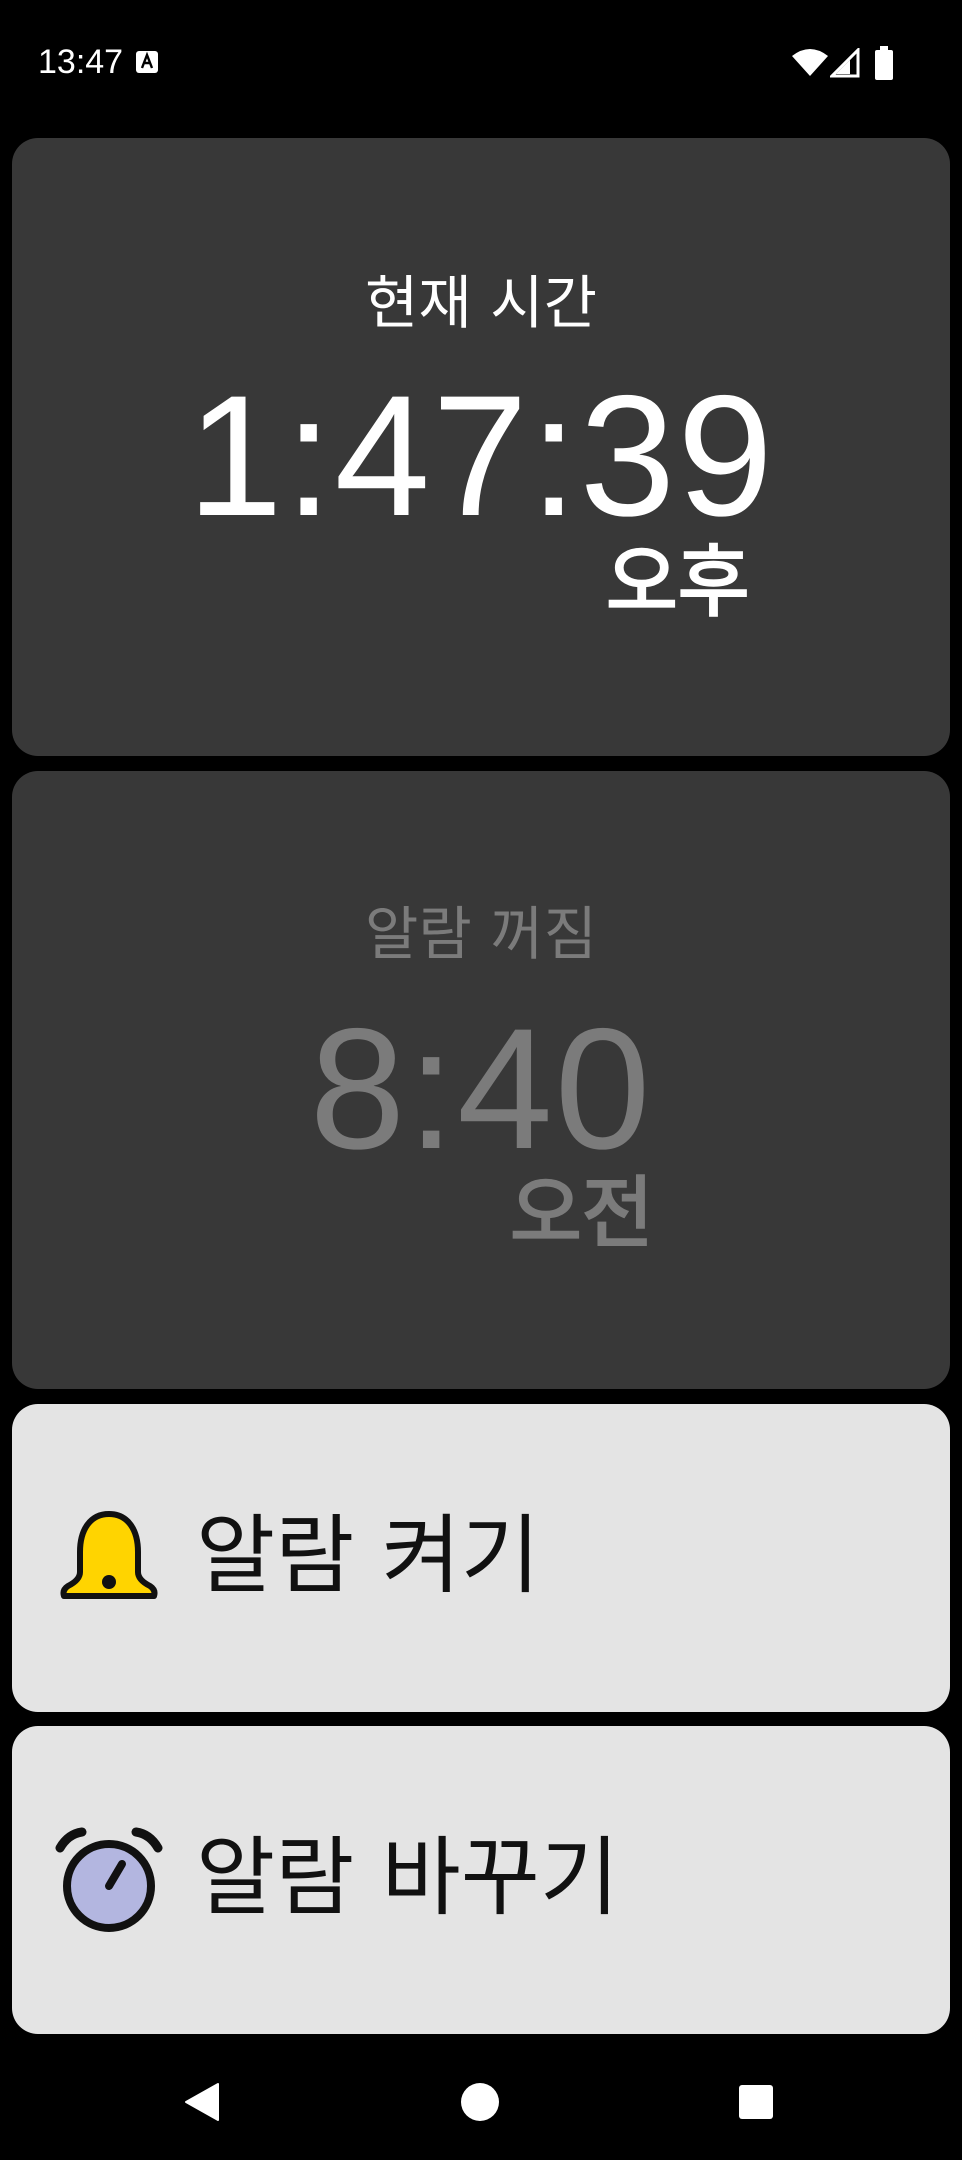  I want to click on navigation-bar, so click(481, 2100).